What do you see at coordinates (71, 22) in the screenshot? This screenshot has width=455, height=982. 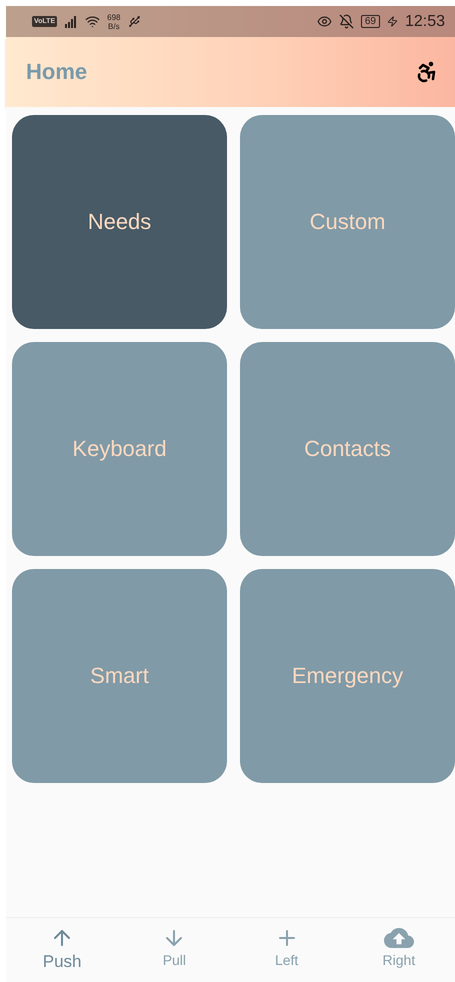 I see `signal-icon` at bounding box center [71, 22].